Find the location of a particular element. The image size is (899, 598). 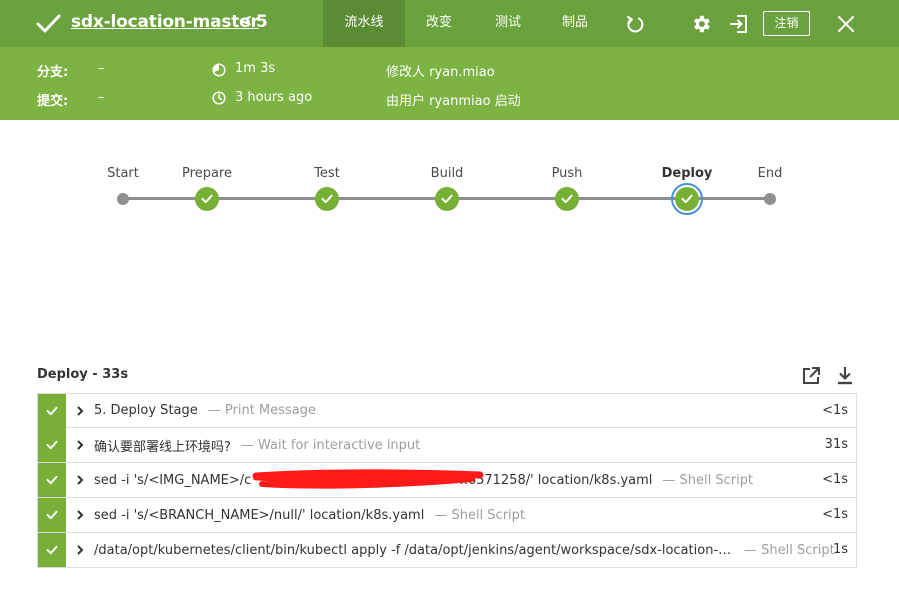

download-icon is located at coordinates (845, 376).